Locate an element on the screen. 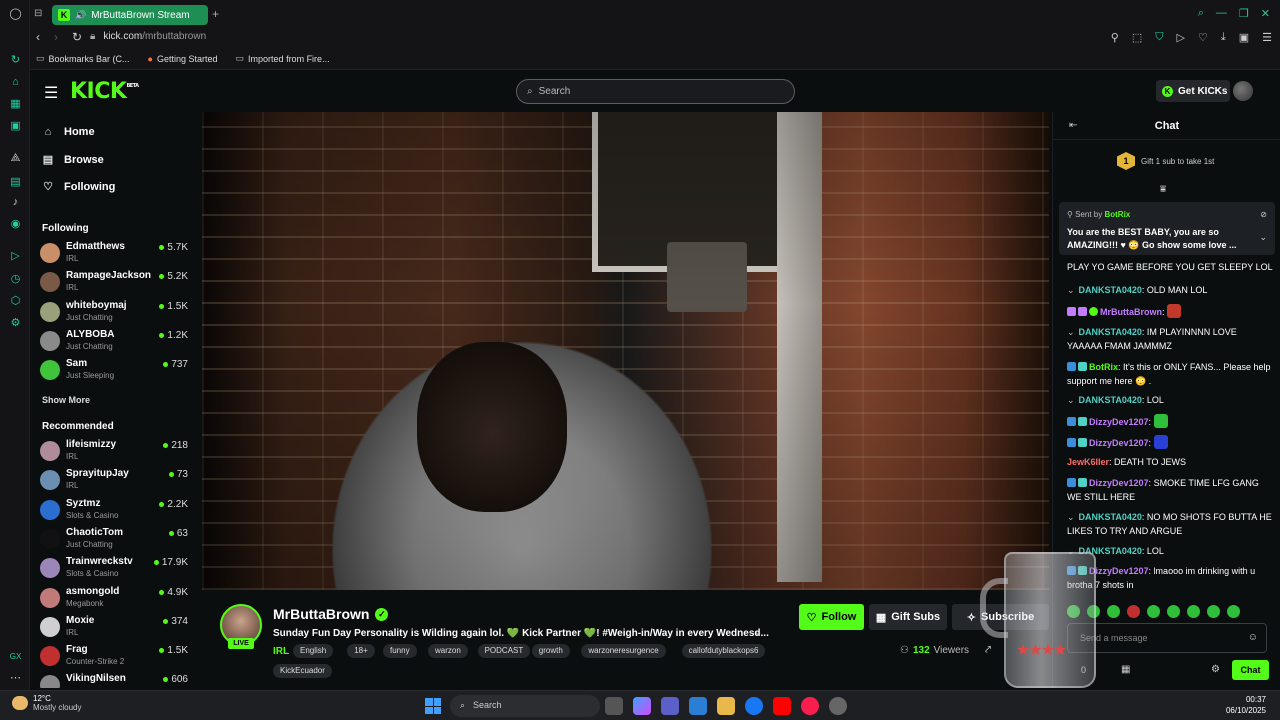 This screenshot has height=720, width=1280. profile-icon: ▣ is located at coordinates (1244, 37).